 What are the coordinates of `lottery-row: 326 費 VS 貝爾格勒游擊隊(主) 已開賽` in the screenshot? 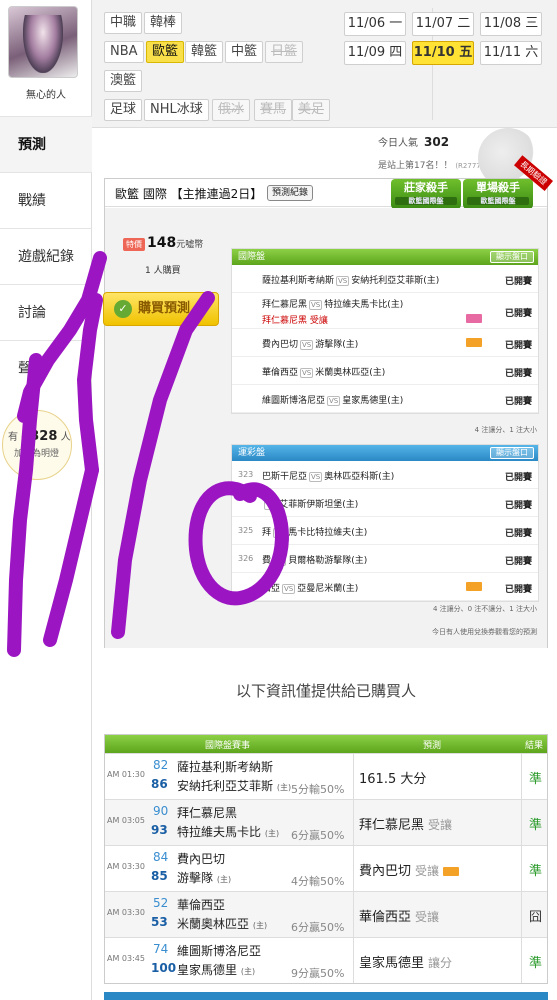 It's located at (385, 559).